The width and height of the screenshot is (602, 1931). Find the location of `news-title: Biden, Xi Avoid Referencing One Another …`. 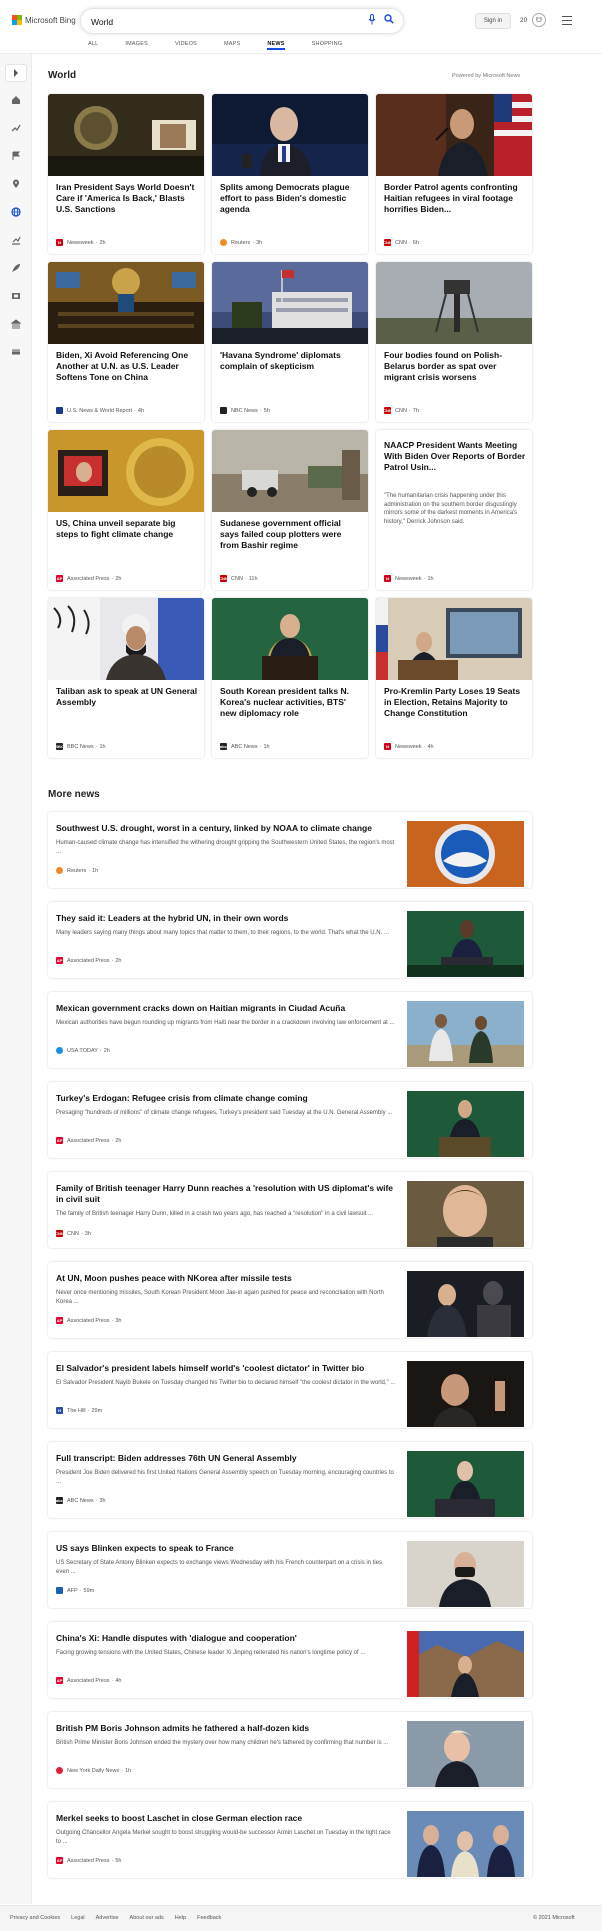

news-title: Biden, Xi Avoid Referencing One Another … is located at coordinates (127, 366).